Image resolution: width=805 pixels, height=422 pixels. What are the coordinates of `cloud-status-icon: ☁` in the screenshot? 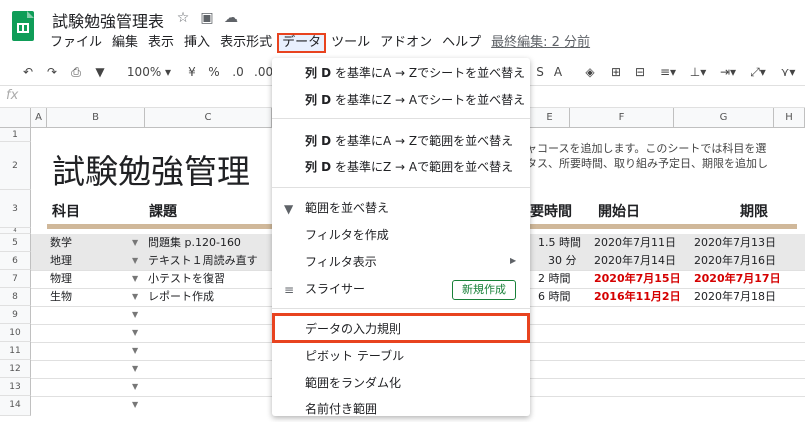 It's located at (231, 18).